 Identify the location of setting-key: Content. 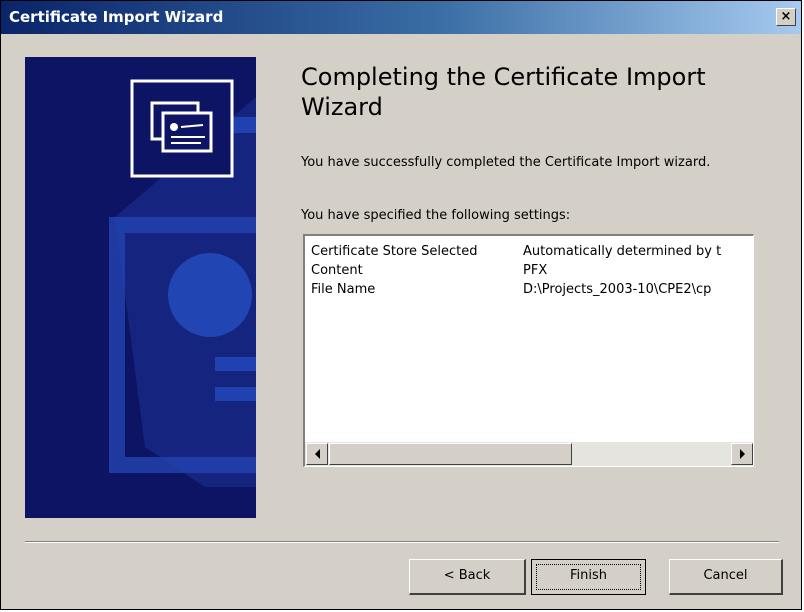
(337, 270).